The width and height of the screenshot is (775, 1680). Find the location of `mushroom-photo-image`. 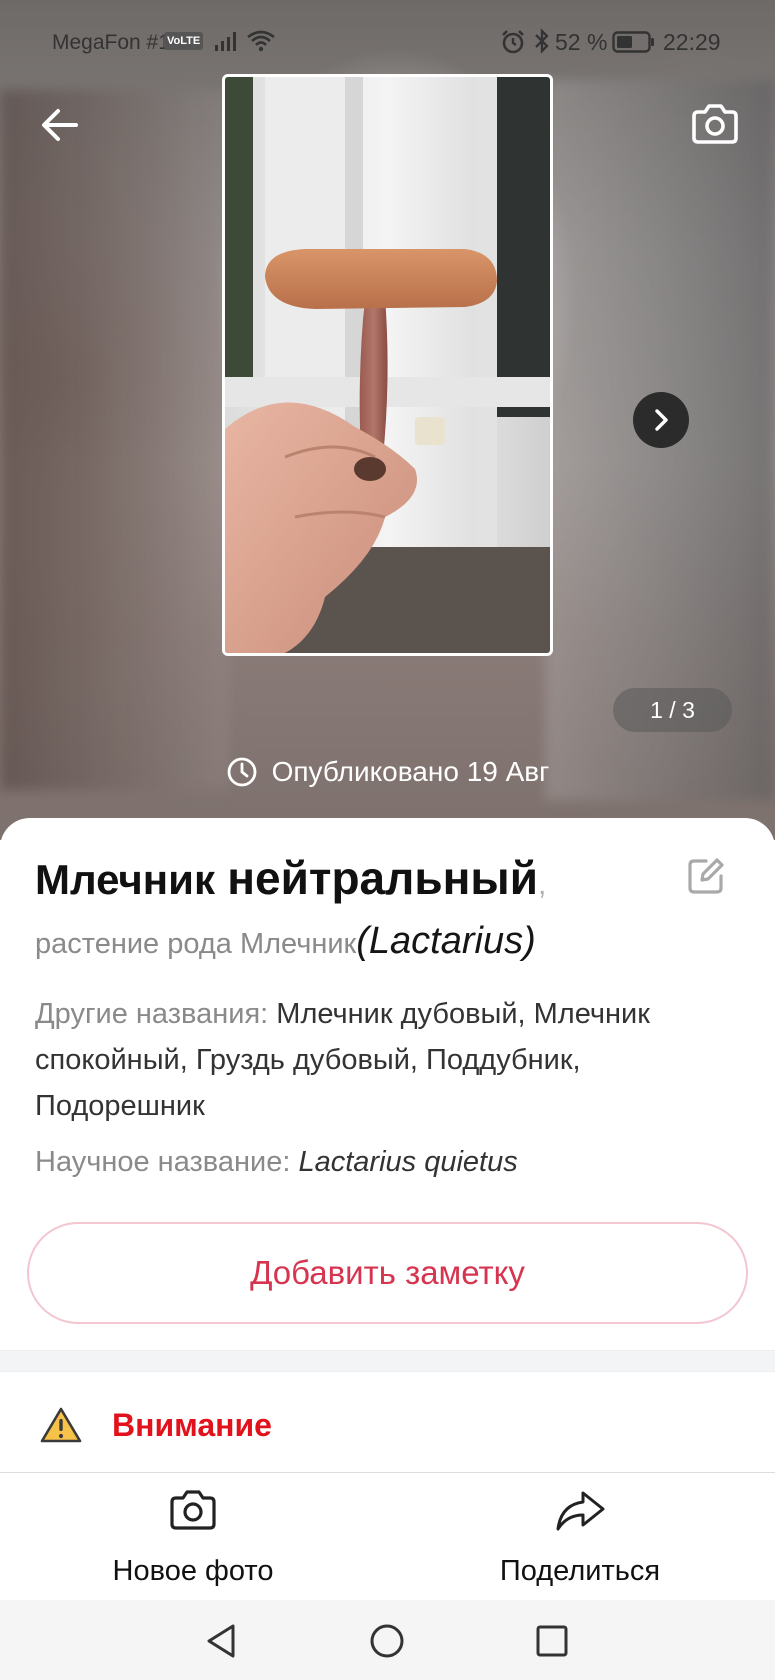

mushroom-photo-image is located at coordinates (387, 365).